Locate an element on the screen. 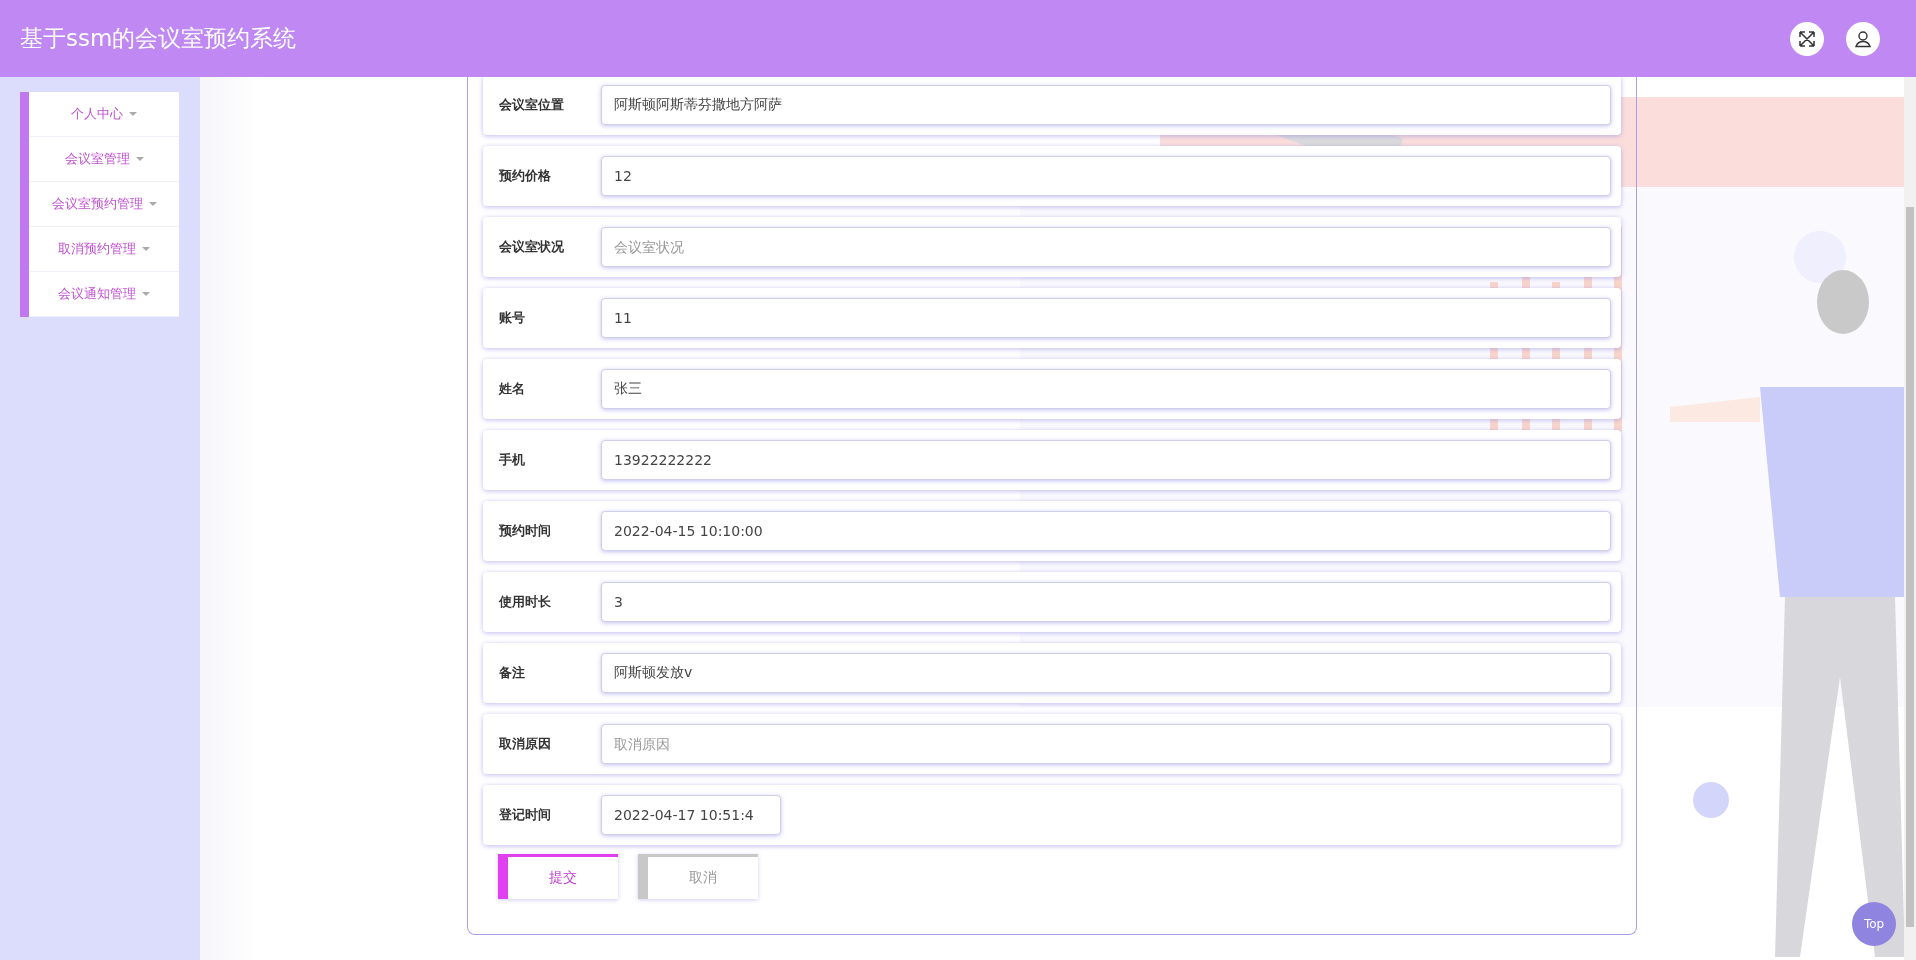 This screenshot has width=1916, height=960. input-field: 阿斯顿阿斯蒂芬撒地方阿萨 is located at coordinates (1106, 105).